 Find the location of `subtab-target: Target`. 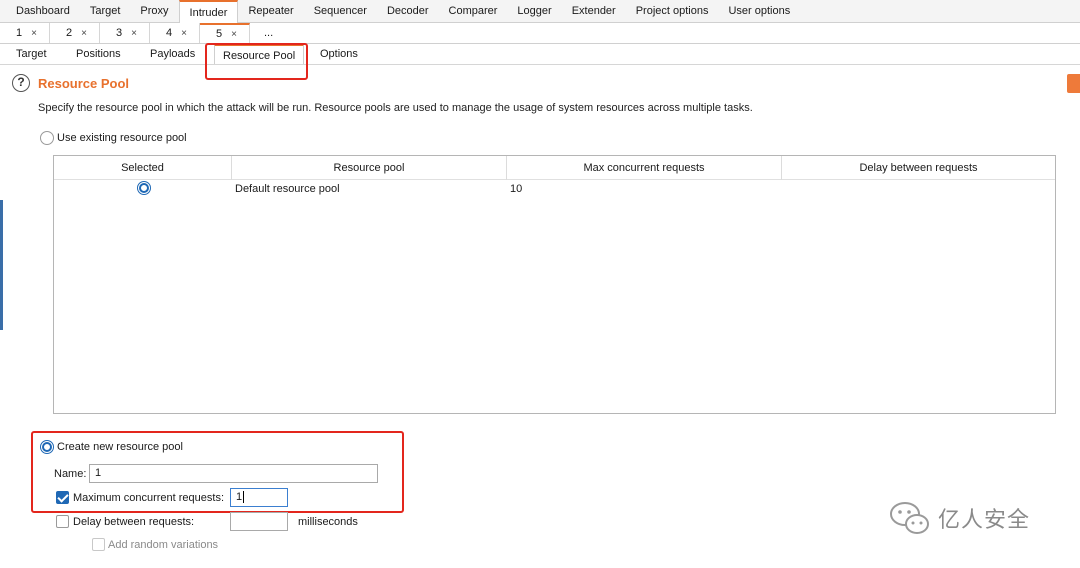

subtab-target: Target is located at coordinates (31, 54).